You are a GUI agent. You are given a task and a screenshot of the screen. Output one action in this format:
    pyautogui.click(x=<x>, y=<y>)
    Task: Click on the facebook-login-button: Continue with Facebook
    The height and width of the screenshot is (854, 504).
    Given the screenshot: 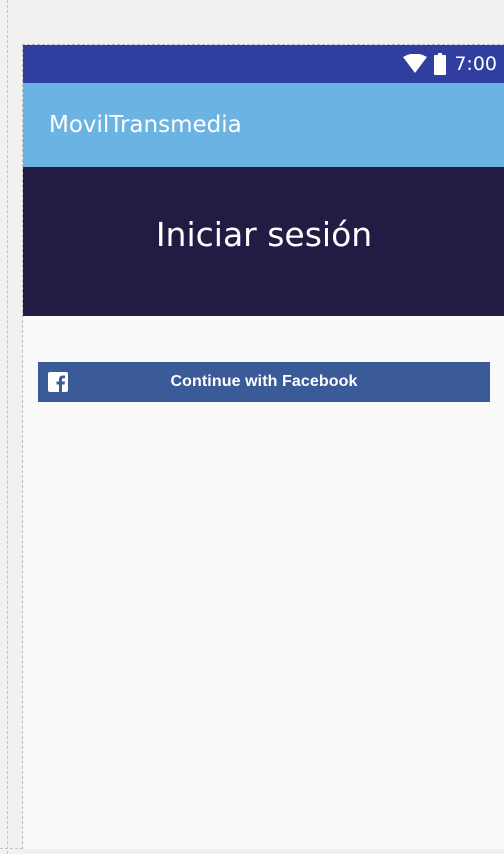 What is the action you would take?
    pyautogui.click(x=264, y=382)
    